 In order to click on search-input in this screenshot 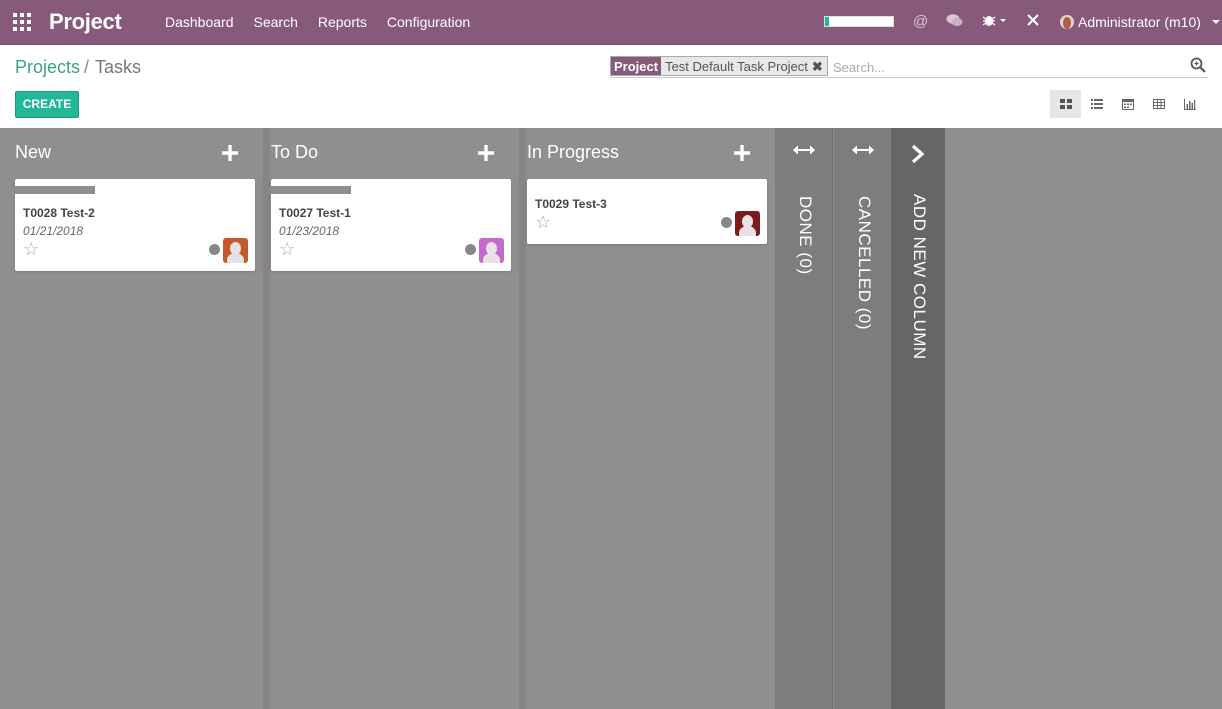, I will do `click(1003, 67)`.